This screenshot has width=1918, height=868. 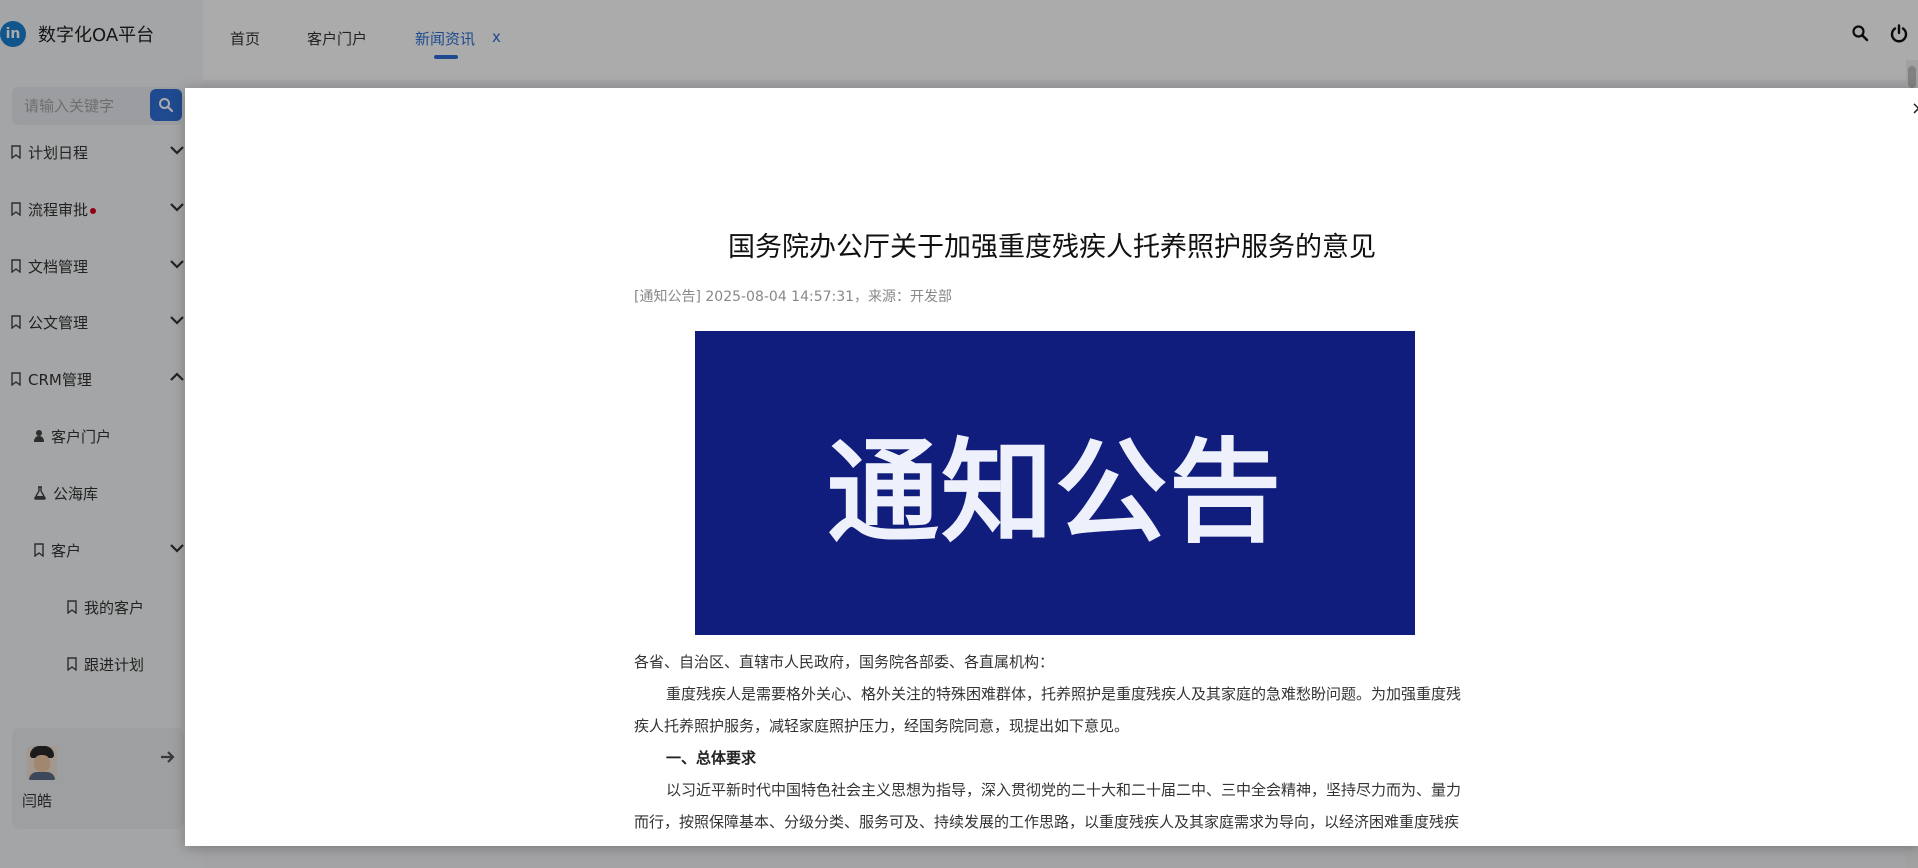 I want to click on article-meta: [通知公告] 2025-08-04 14:57:31，来源：开发部, so click(x=793, y=297).